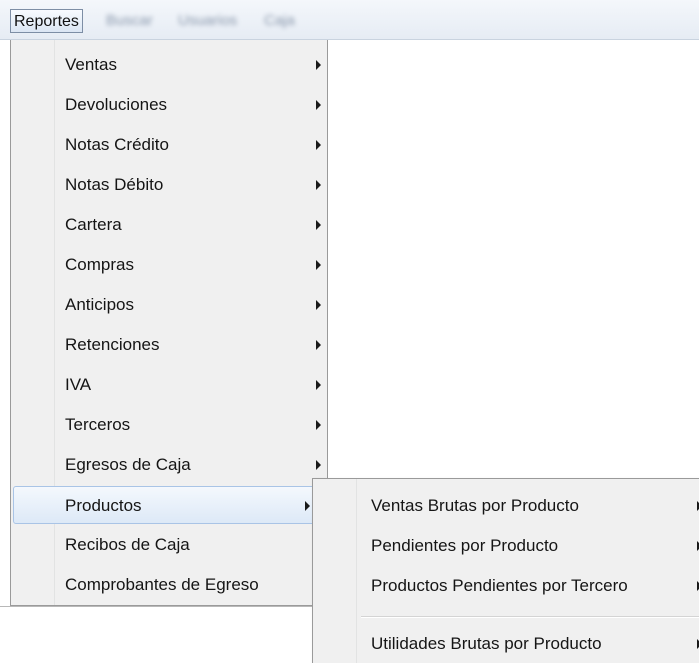  I want to click on menu-item-comprobantes-de-egreso: Comprobantes de Egreso, so click(169, 585).